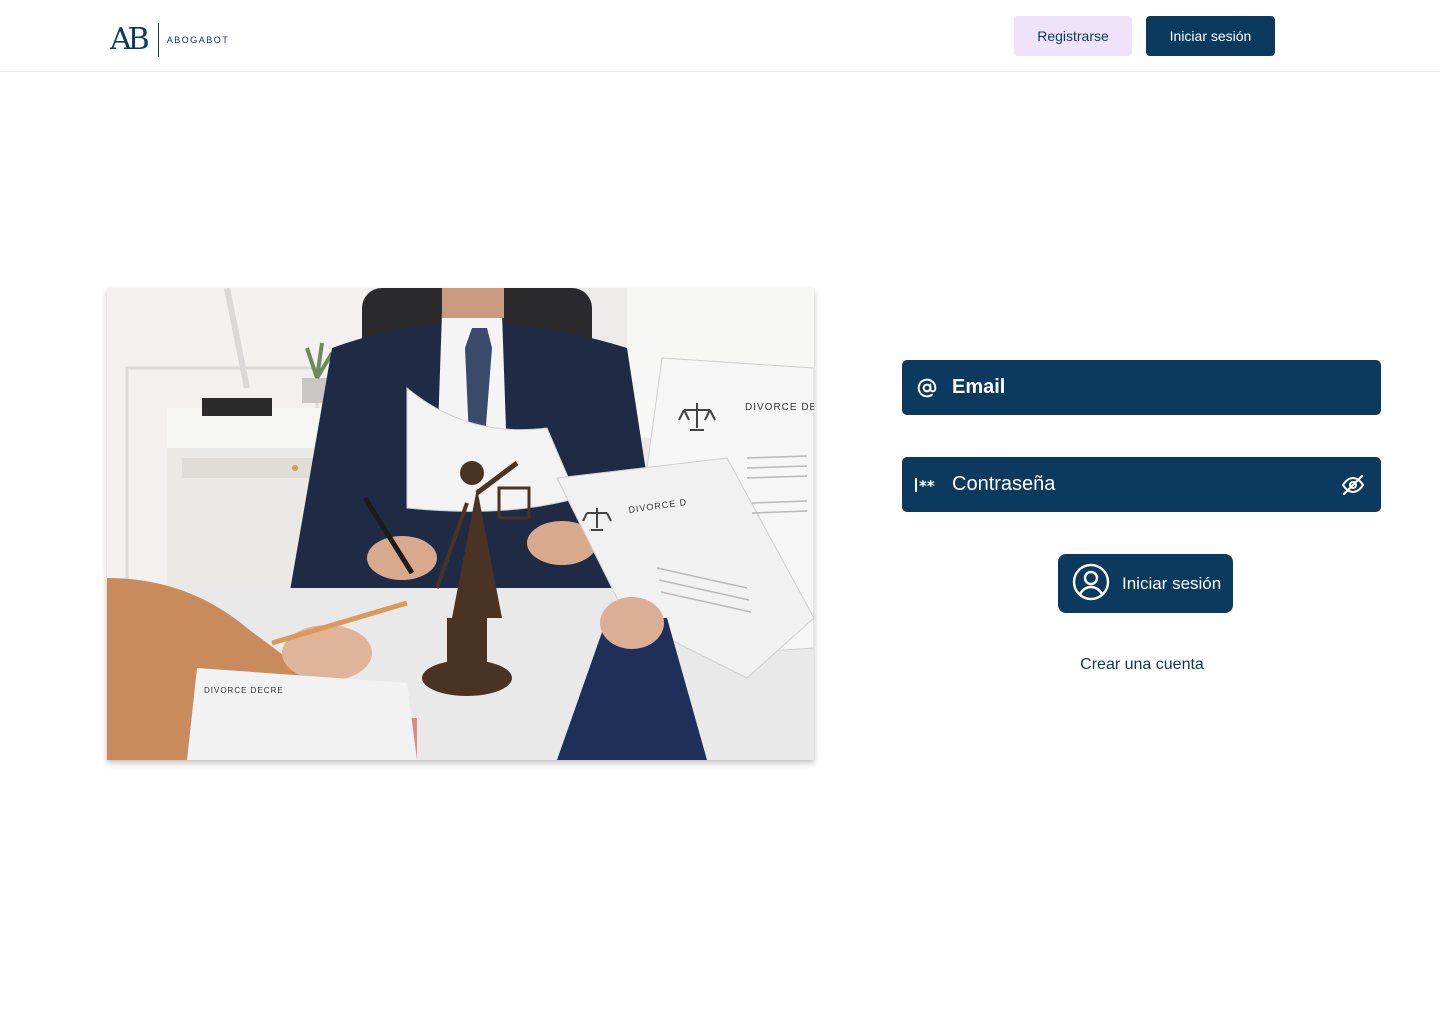 This screenshot has height=1024, width=1440. Describe the element at coordinates (1166, 387) in the screenshot. I see `email-input` at that location.